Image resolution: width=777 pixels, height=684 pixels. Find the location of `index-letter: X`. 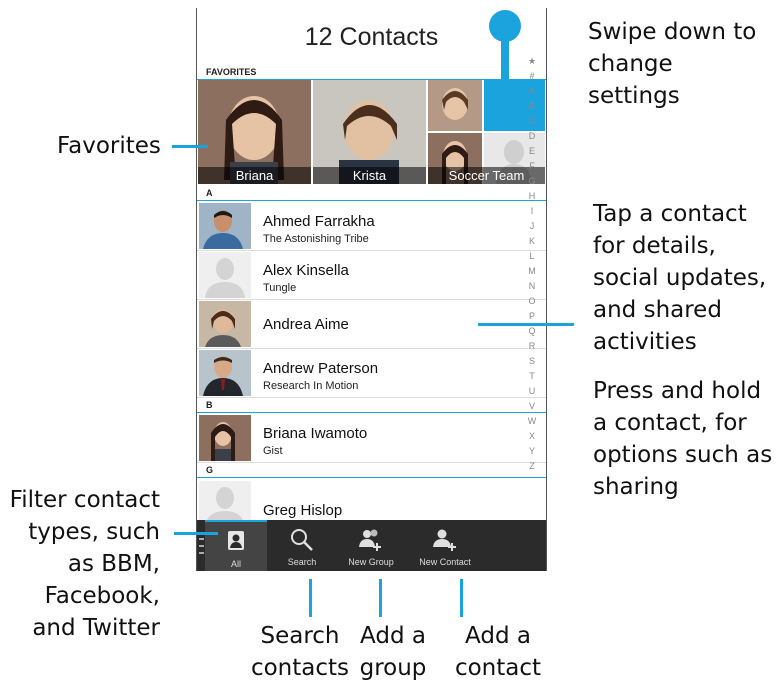

index-letter: X is located at coordinates (532, 436).